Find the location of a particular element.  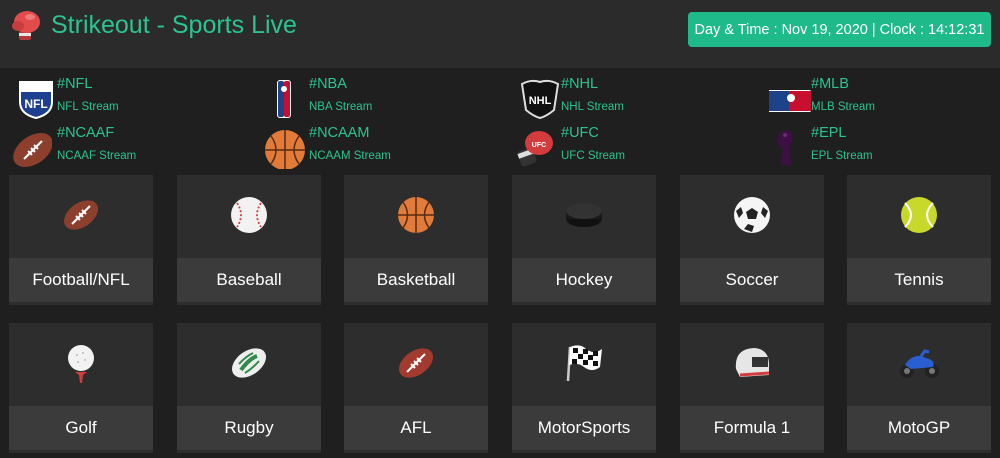

sport-tile-motorsports: MotorSports is located at coordinates (584, 388).